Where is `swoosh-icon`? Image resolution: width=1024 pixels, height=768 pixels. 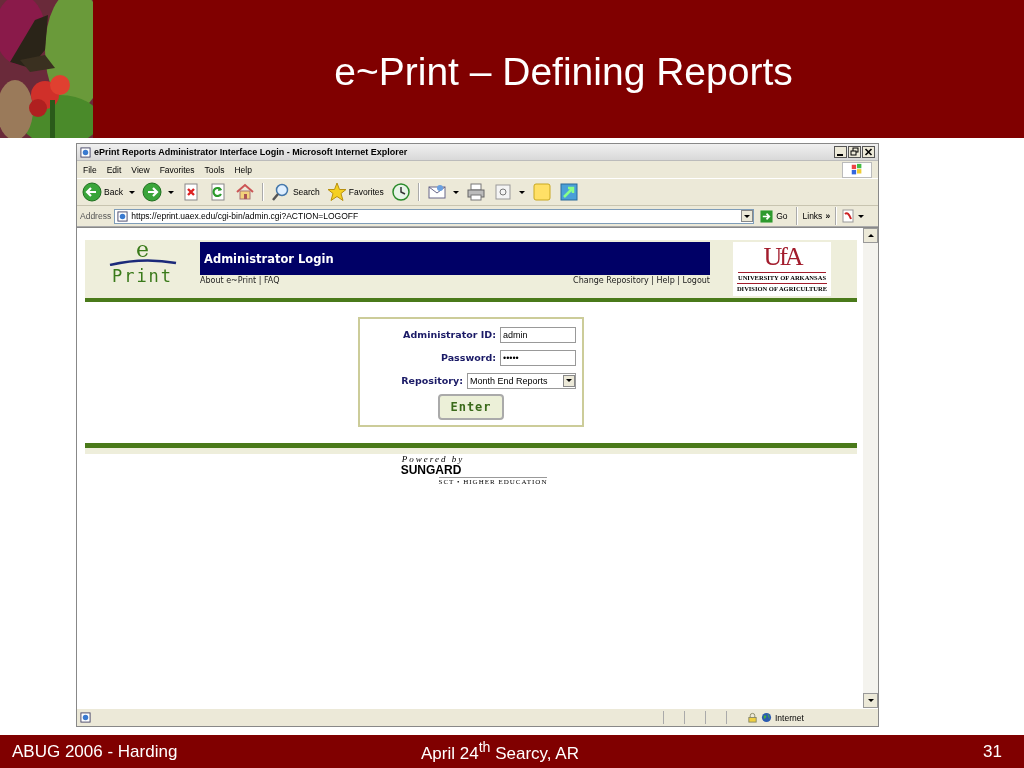 swoosh-icon is located at coordinates (142, 262).